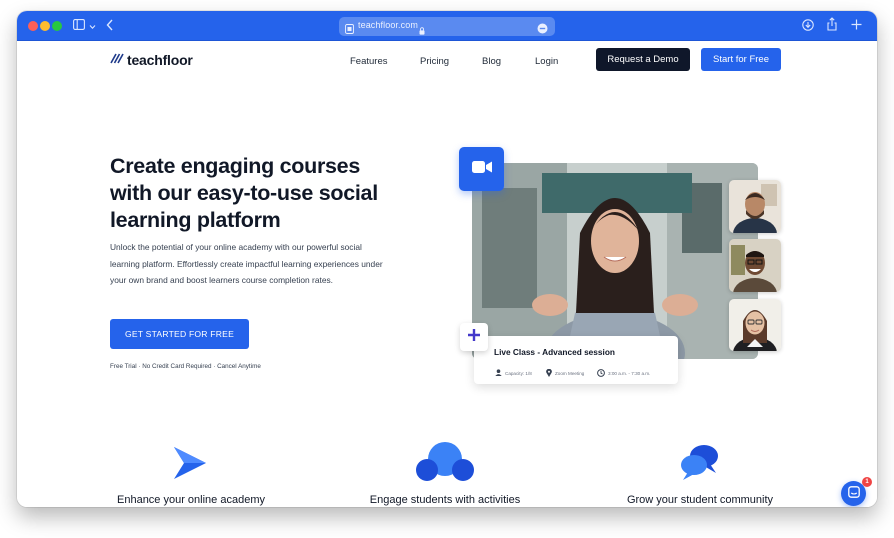 The image size is (894, 538). I want to click on location-meta: Zoom Meeting, so click(565, 373).